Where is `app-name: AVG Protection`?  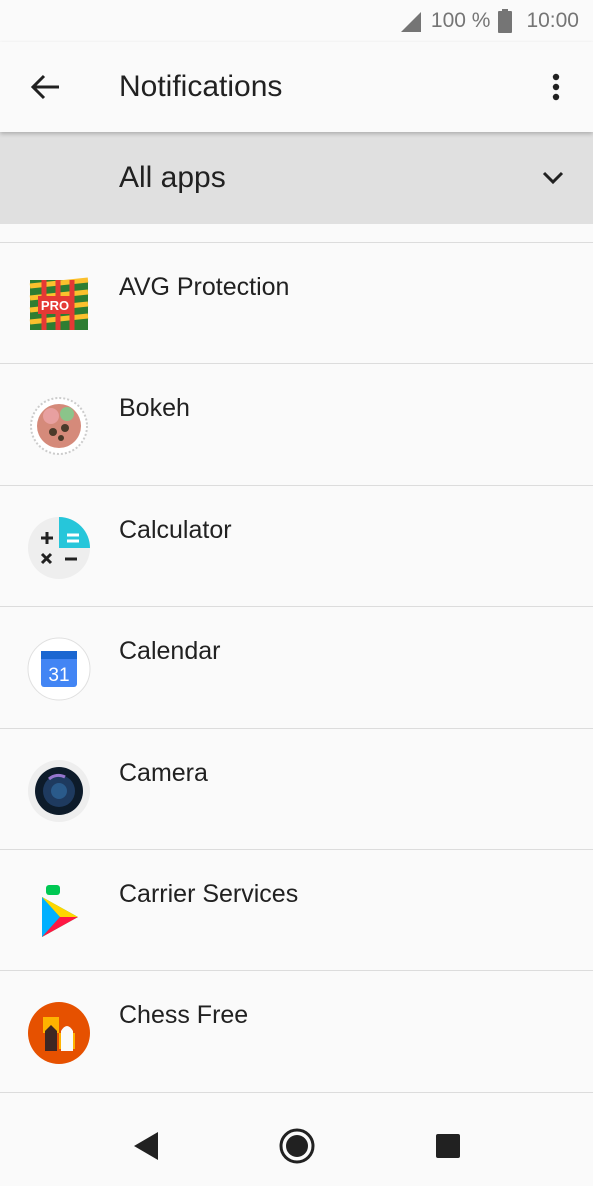 app-name: AVG Protection is located at coordinates (204, 287).